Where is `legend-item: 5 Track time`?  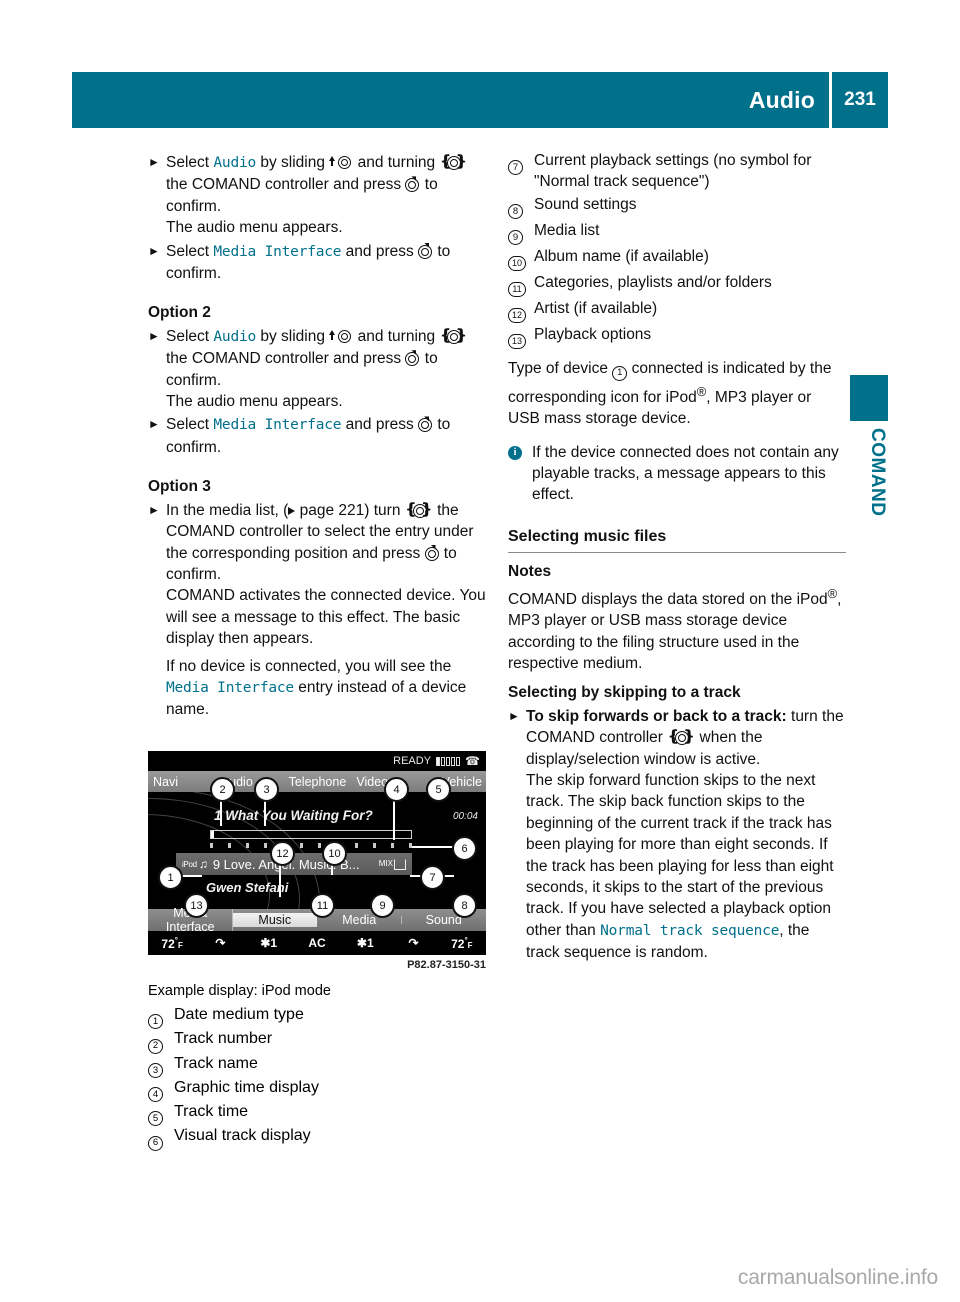 legend-item: 5 Track time is located at coordinates (317, 1115).